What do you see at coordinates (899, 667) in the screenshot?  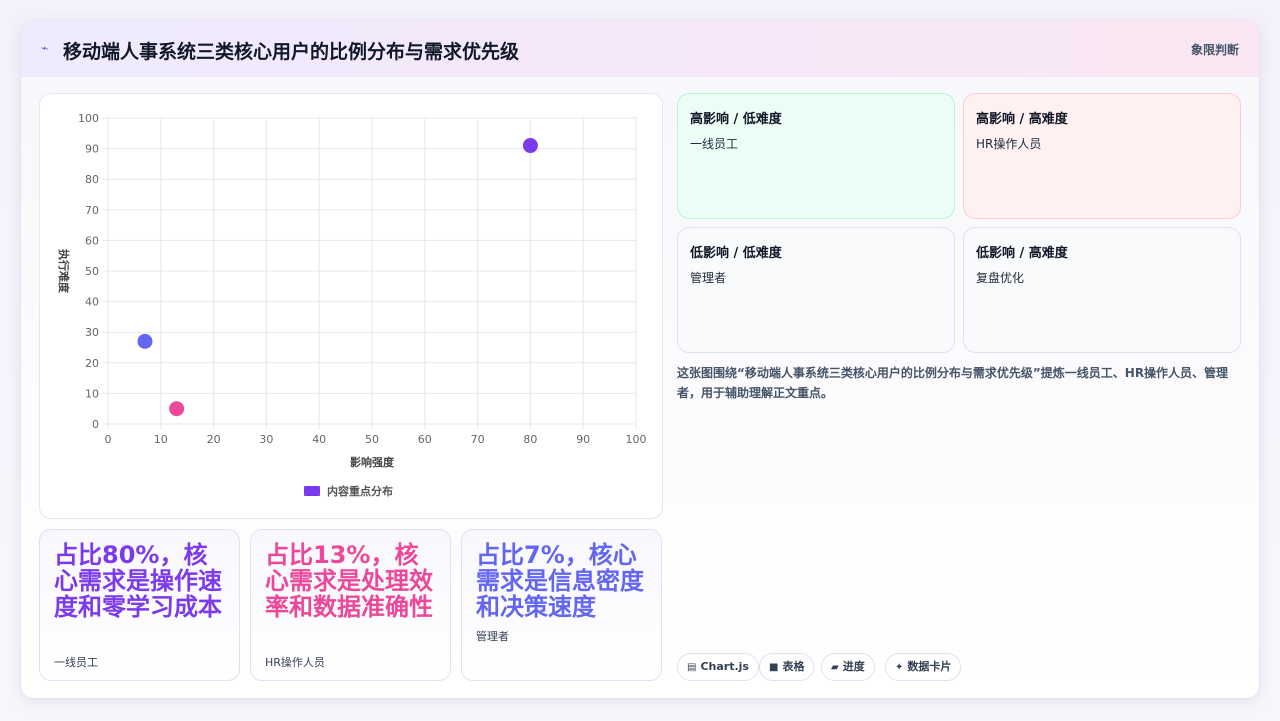 I see `sparkle-icon: ✦` at bounding box center [899, 667].